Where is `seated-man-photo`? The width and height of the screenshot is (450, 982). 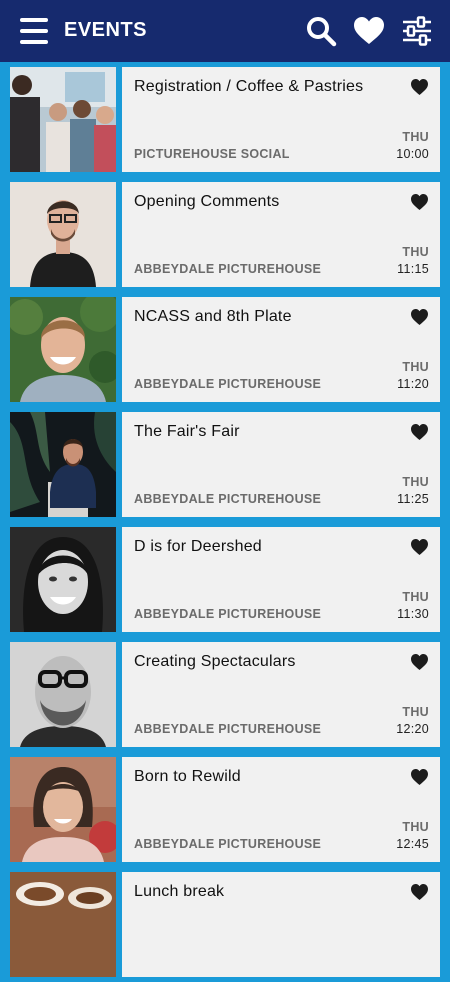
seated-man-photo is located at coordinates (63, 464).